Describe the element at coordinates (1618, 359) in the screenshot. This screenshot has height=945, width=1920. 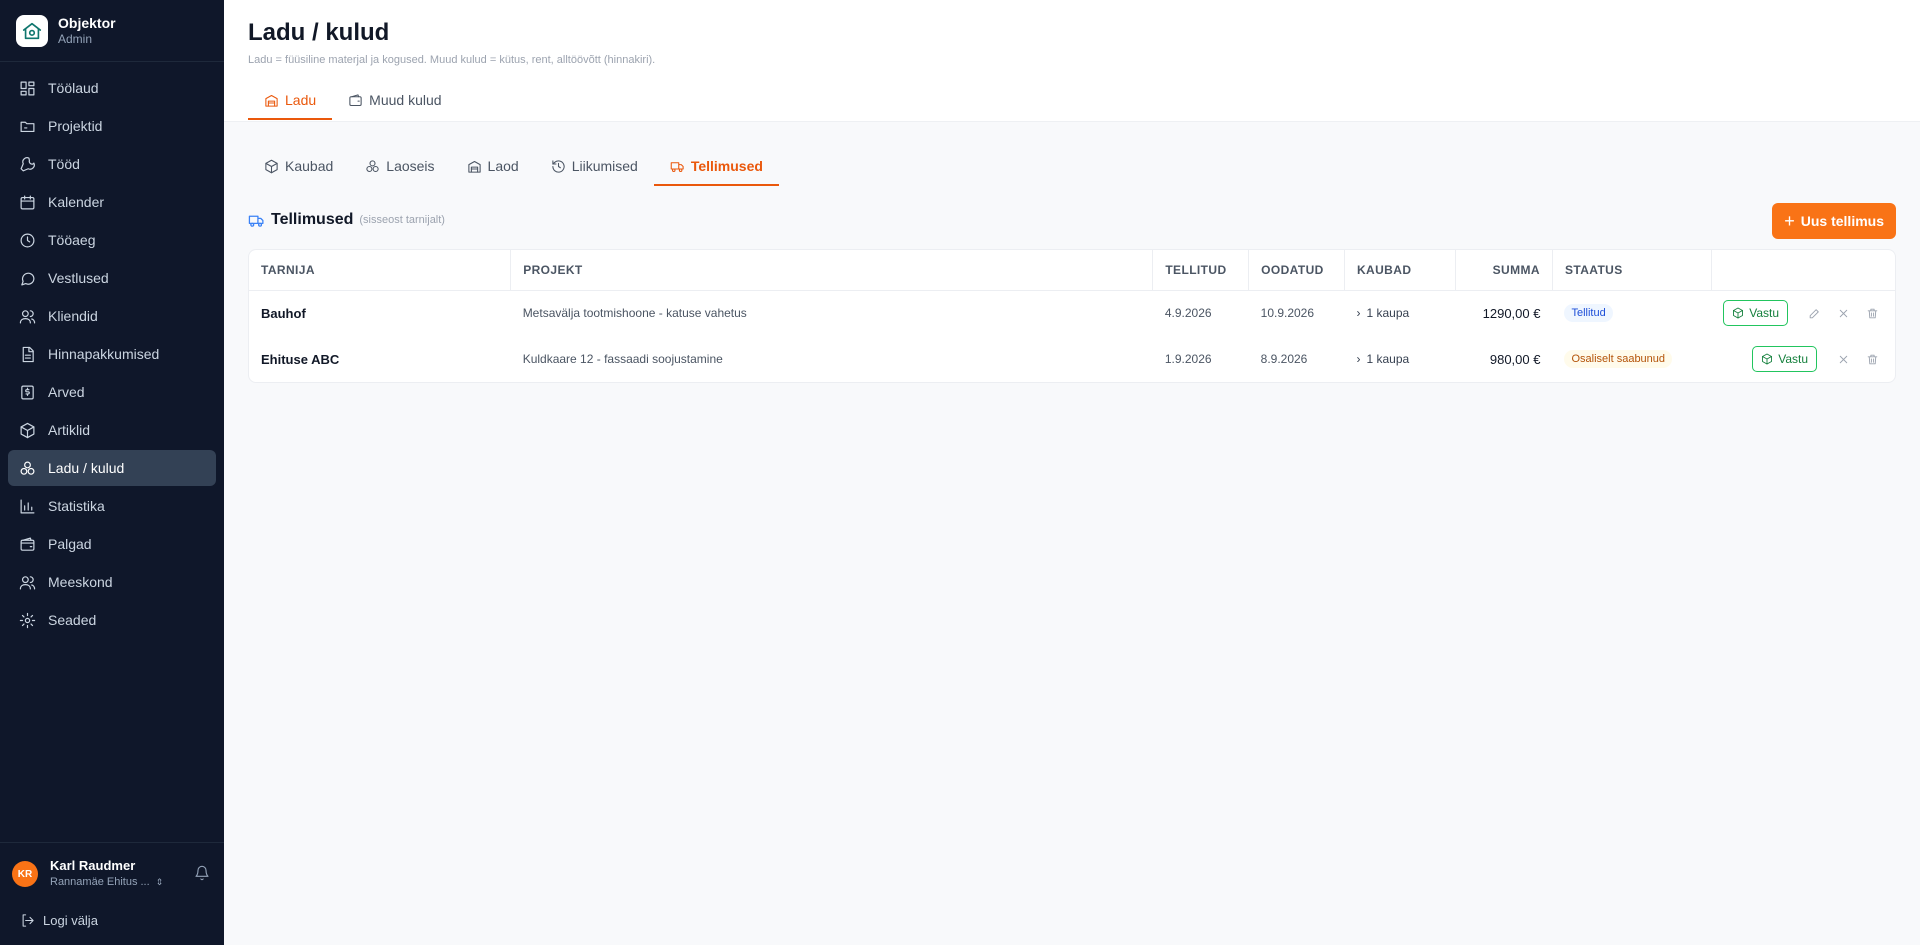
I see `status-badge: Osaliselt saabunud` at that location.